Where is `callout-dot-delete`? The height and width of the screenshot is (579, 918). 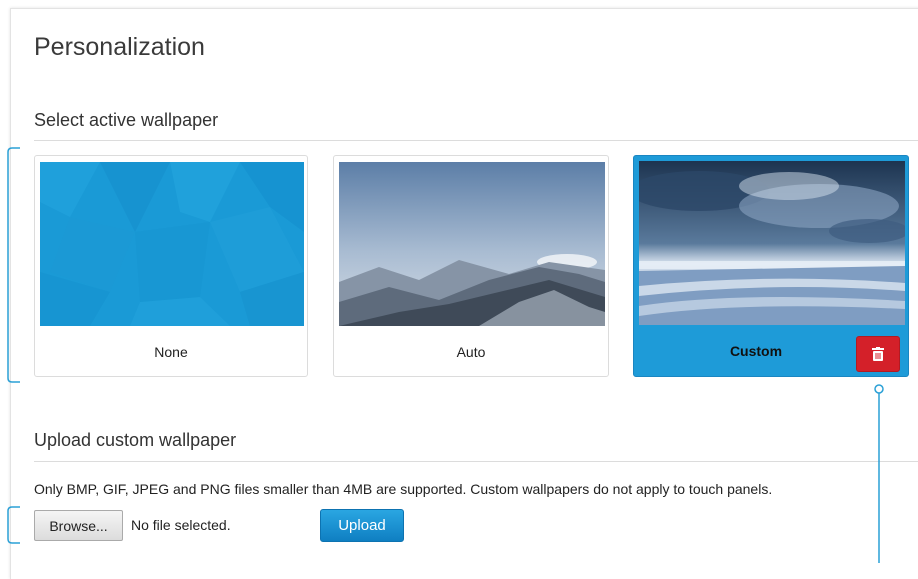
callout-dot-delete is located at coordinates (879, 389).